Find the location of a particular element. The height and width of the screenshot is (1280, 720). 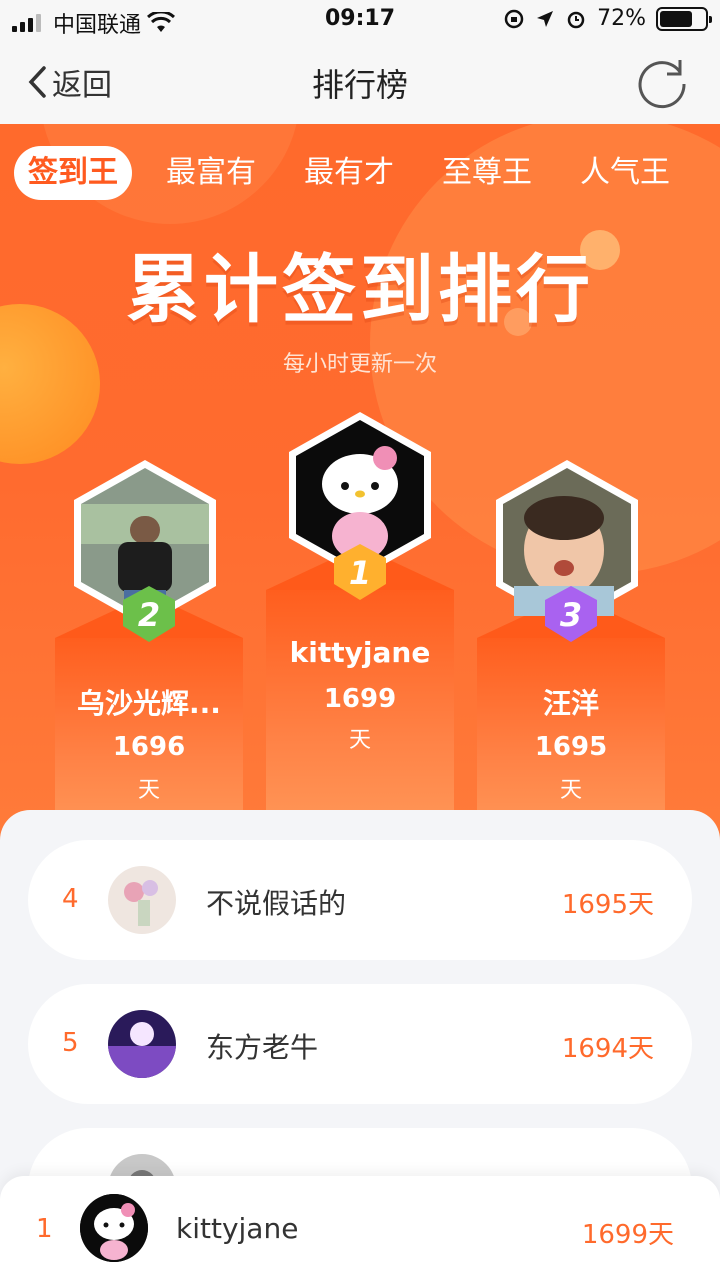

location-icon is located at coordinates (545, 18).